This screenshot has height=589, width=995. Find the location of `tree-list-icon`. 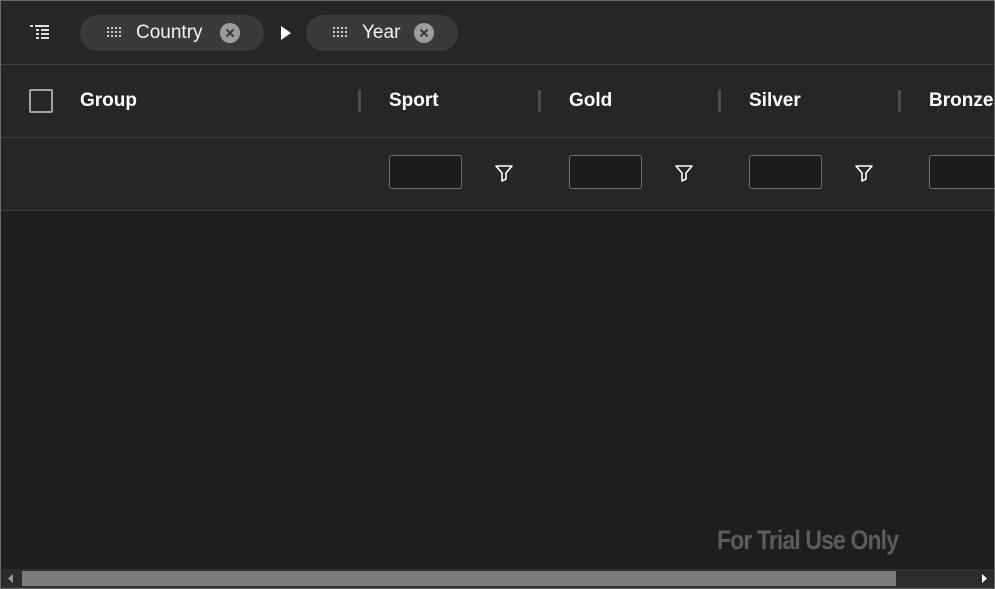

tree-list-icon is located at coordinates (40, 33).